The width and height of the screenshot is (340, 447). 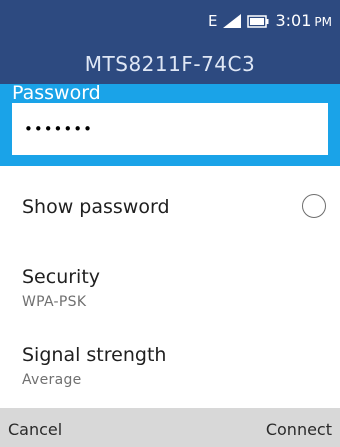 I want to click on network-name-title: MTS8211F-74C3, so click(x=170, y=64).